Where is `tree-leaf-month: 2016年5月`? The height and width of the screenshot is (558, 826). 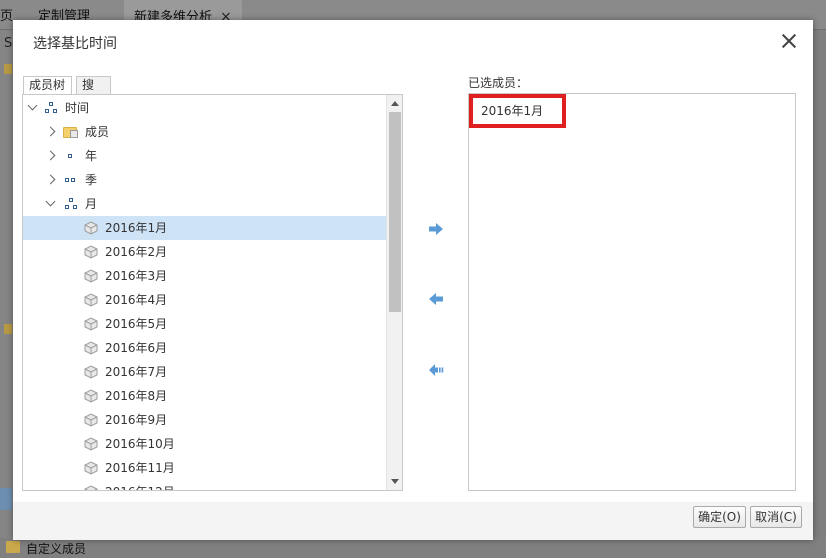 tree-leaf-month: 2016年5月 is located at coordinates (204, 324).